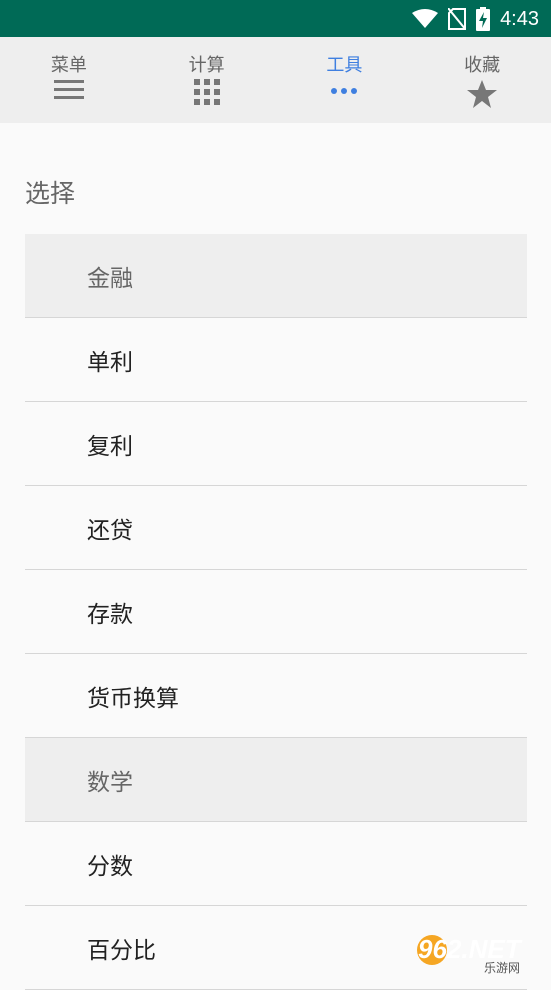 Image resolution: width=551 pixels, height=990 pixels. What do you see at coordinates (482, 96) in the screenshot?
I see `star-icon` at bounding box center [482, 96].